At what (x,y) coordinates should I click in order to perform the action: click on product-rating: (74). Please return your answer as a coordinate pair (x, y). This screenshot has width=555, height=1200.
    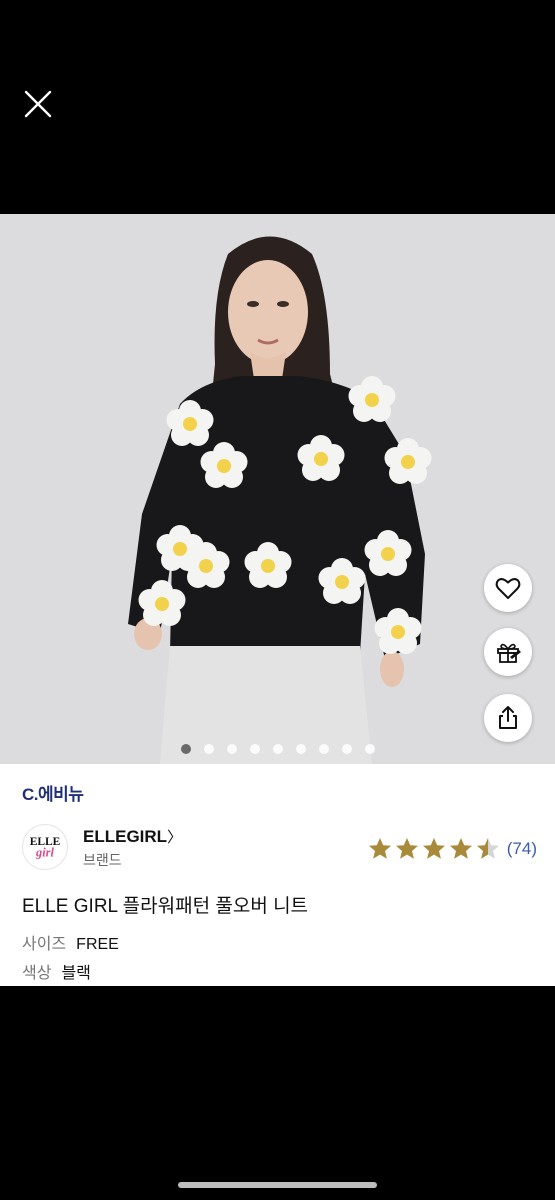
    Looking at the image, I should click on (452, 849).